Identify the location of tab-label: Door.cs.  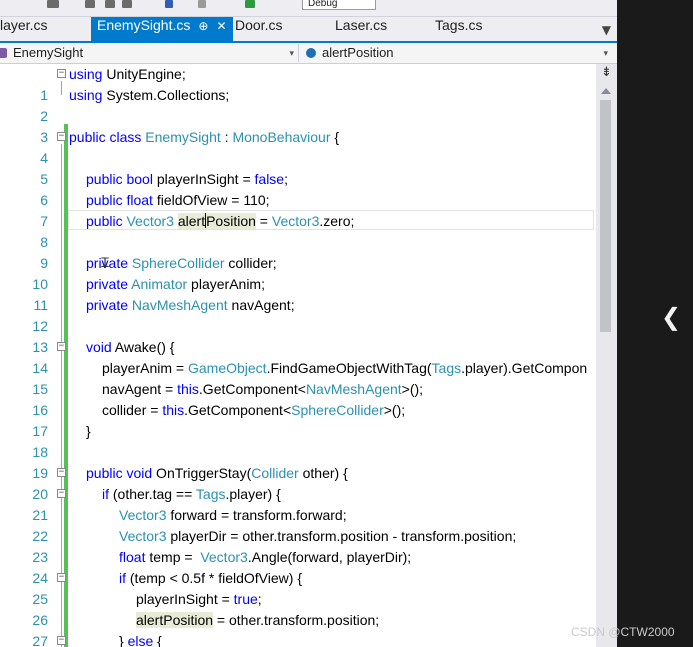
(259, 25).